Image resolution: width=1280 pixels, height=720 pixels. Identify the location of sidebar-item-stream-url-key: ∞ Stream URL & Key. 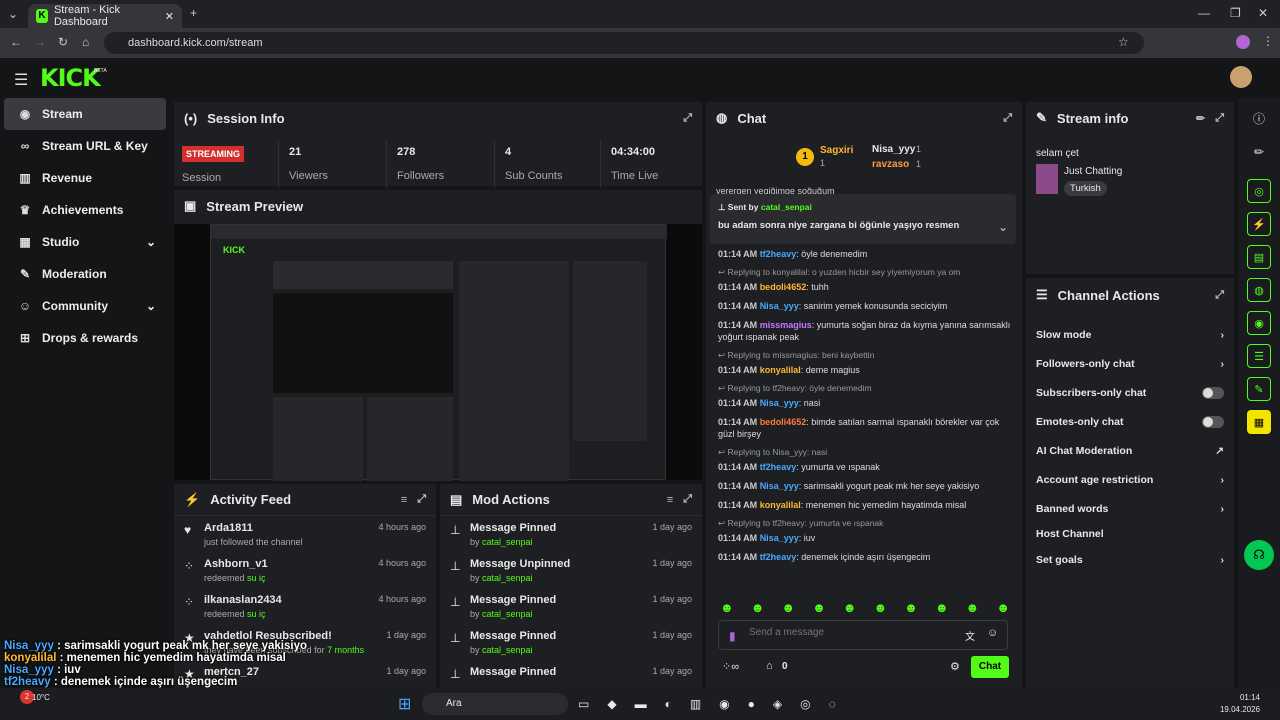
(85, 146).